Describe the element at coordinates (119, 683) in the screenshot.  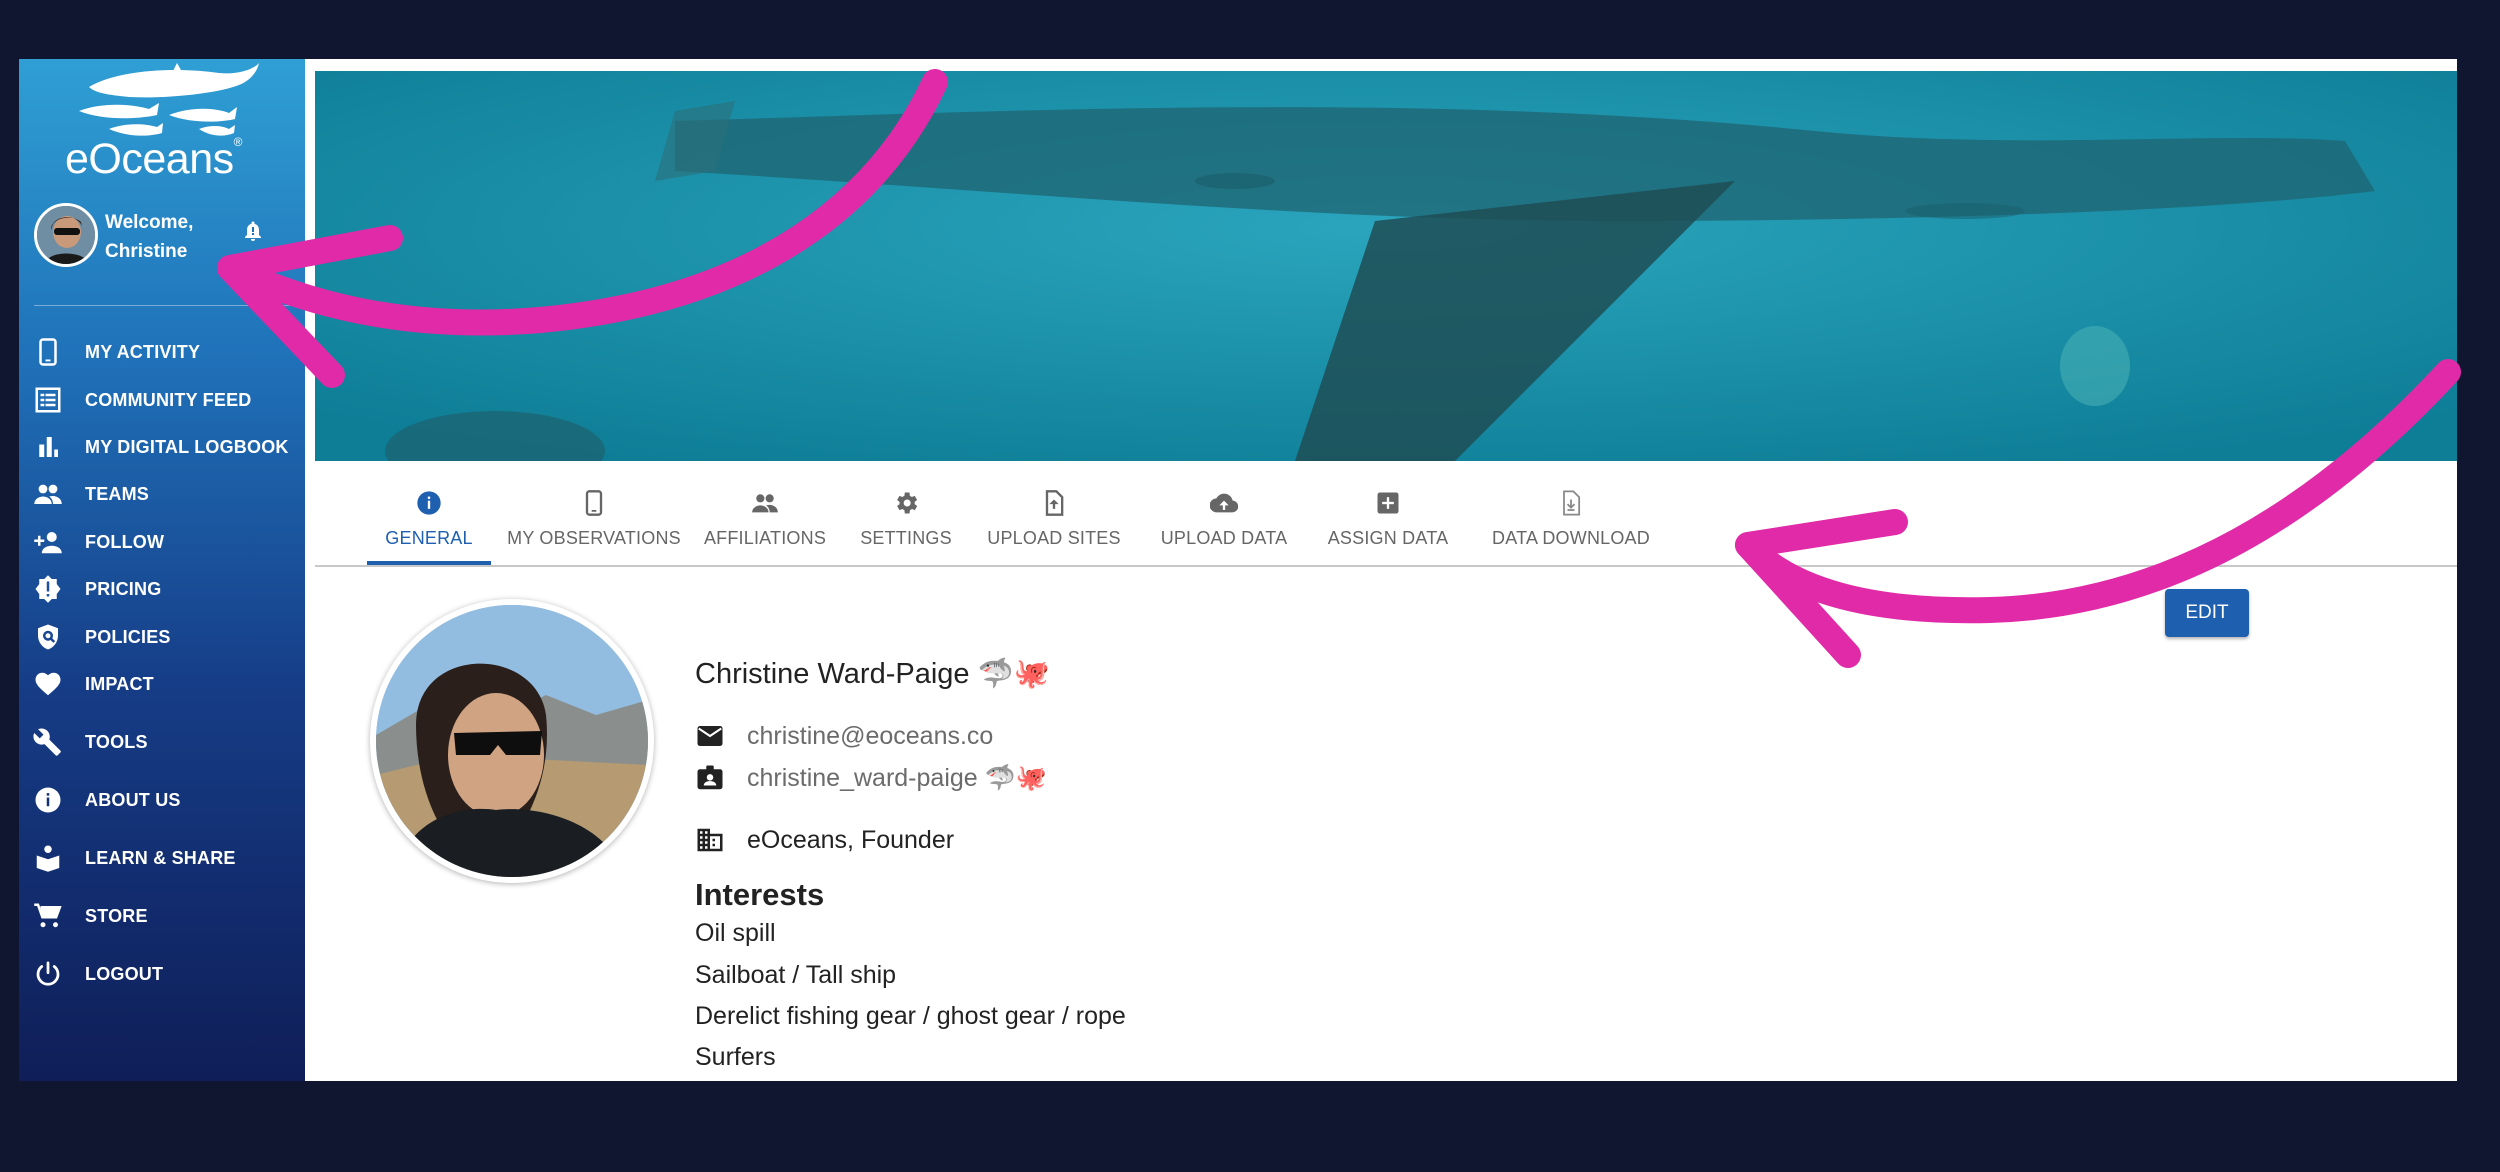
I see `sidebar-item-label: IMPACT` at that location.